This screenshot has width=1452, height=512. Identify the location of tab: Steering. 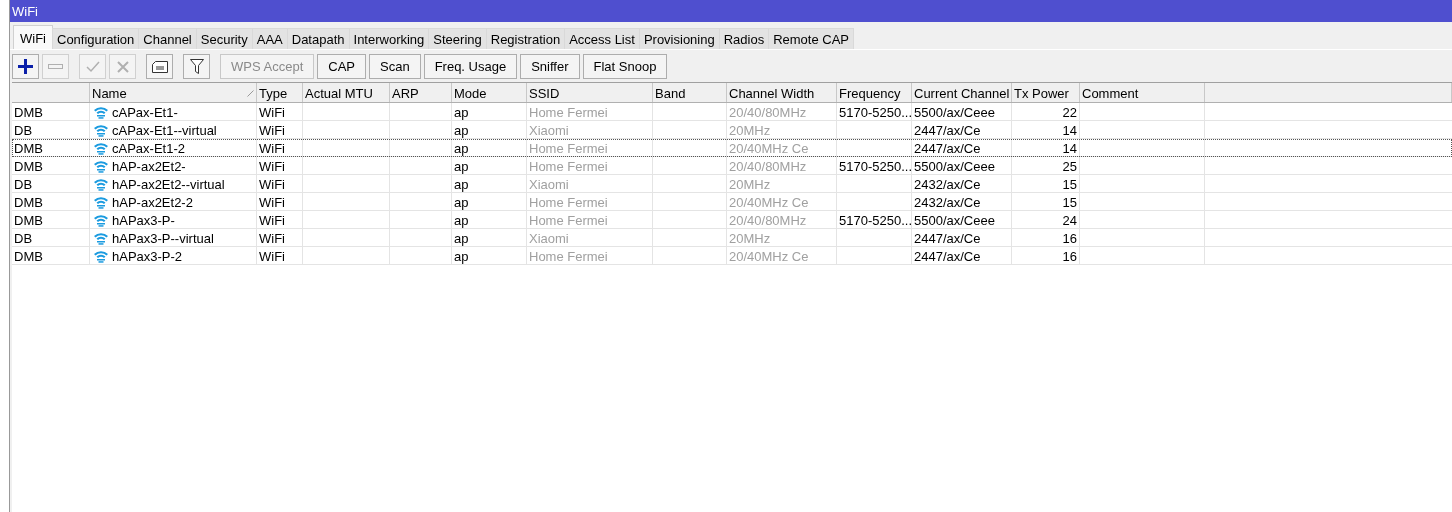
(457, 38).